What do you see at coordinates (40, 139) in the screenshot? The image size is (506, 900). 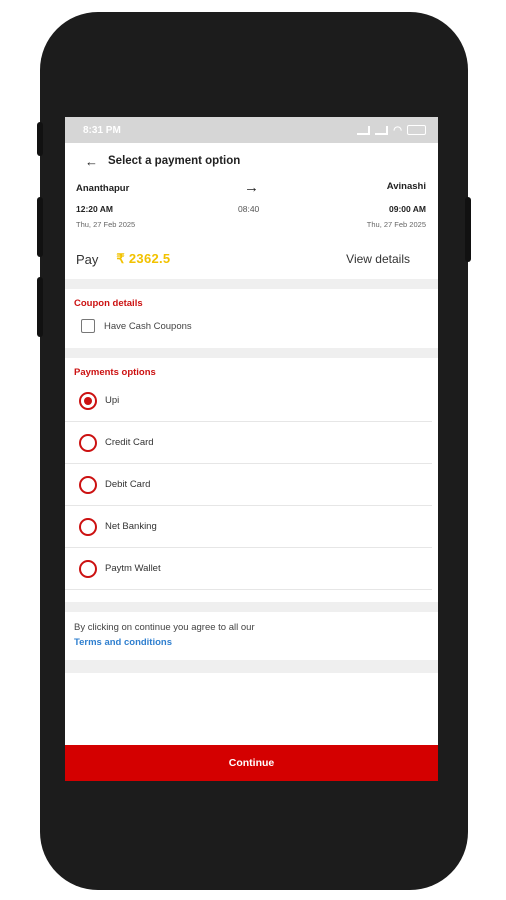 I see `phone-side-button` at bounding box center [40, 139].